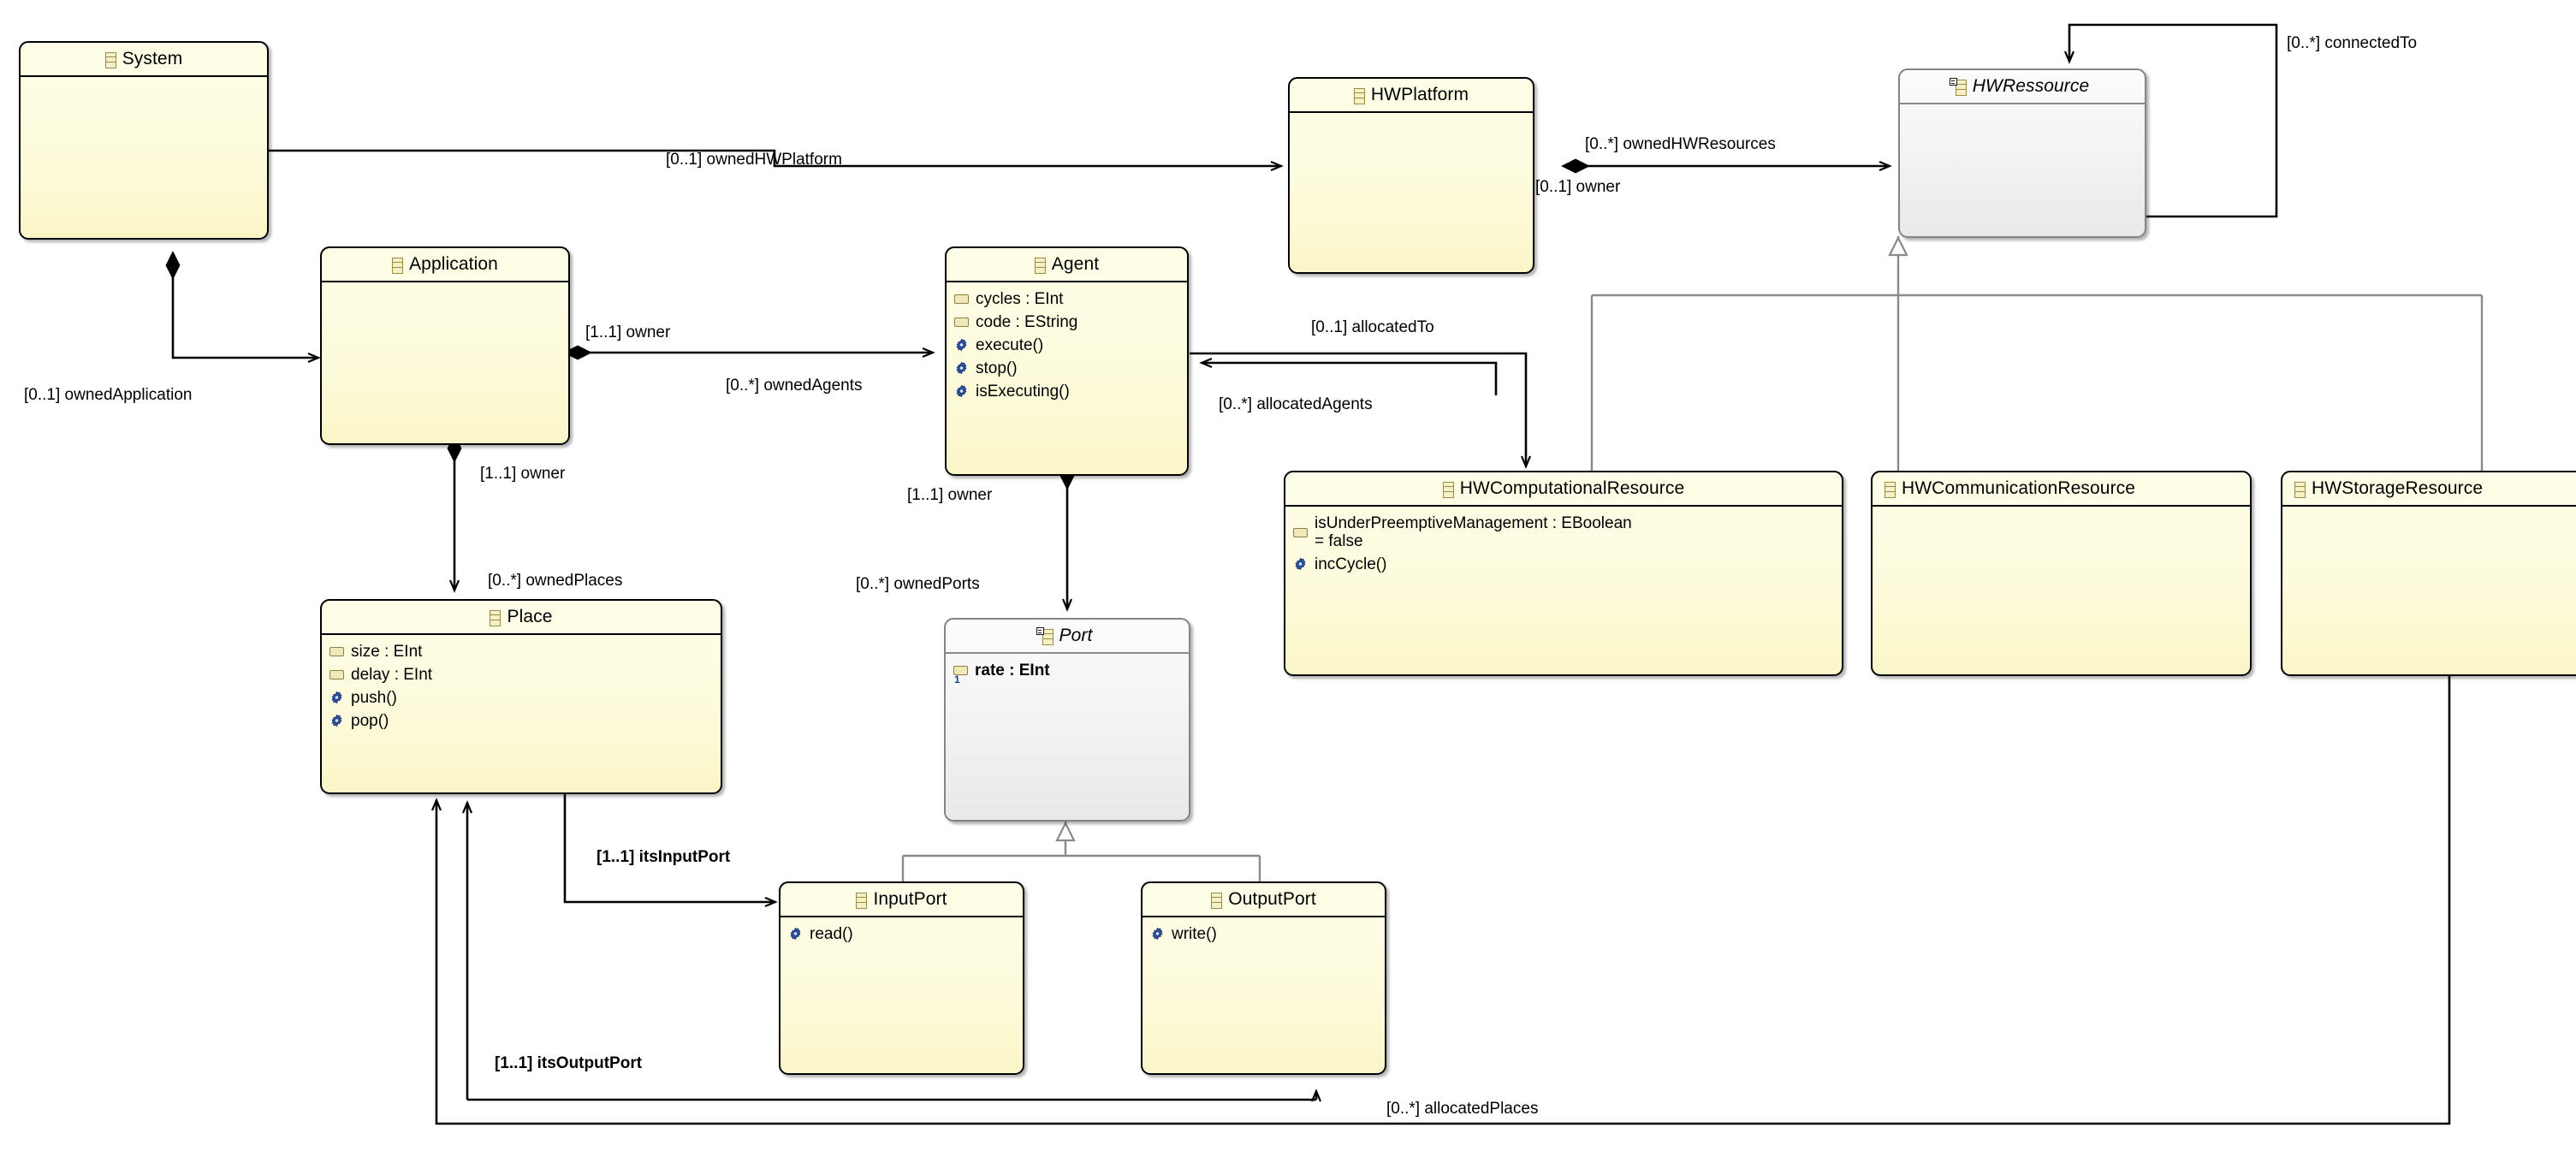 This screenshot has height=1169, width=2576. Describe the element at coordinates (2022, 153) in the screenshot. I see `class-box-hwressource: HWRessource` at that location.